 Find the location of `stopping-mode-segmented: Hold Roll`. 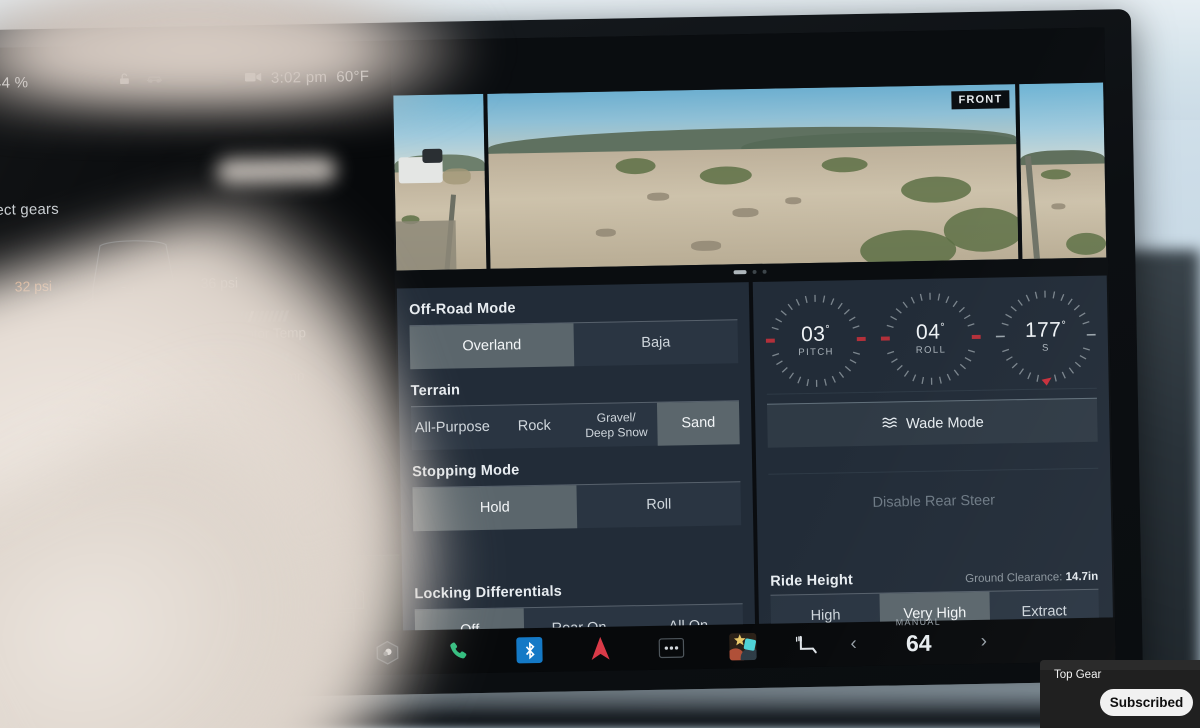

stopping-mode-segmented: Hold Roll is located at coordinates (577, 506).